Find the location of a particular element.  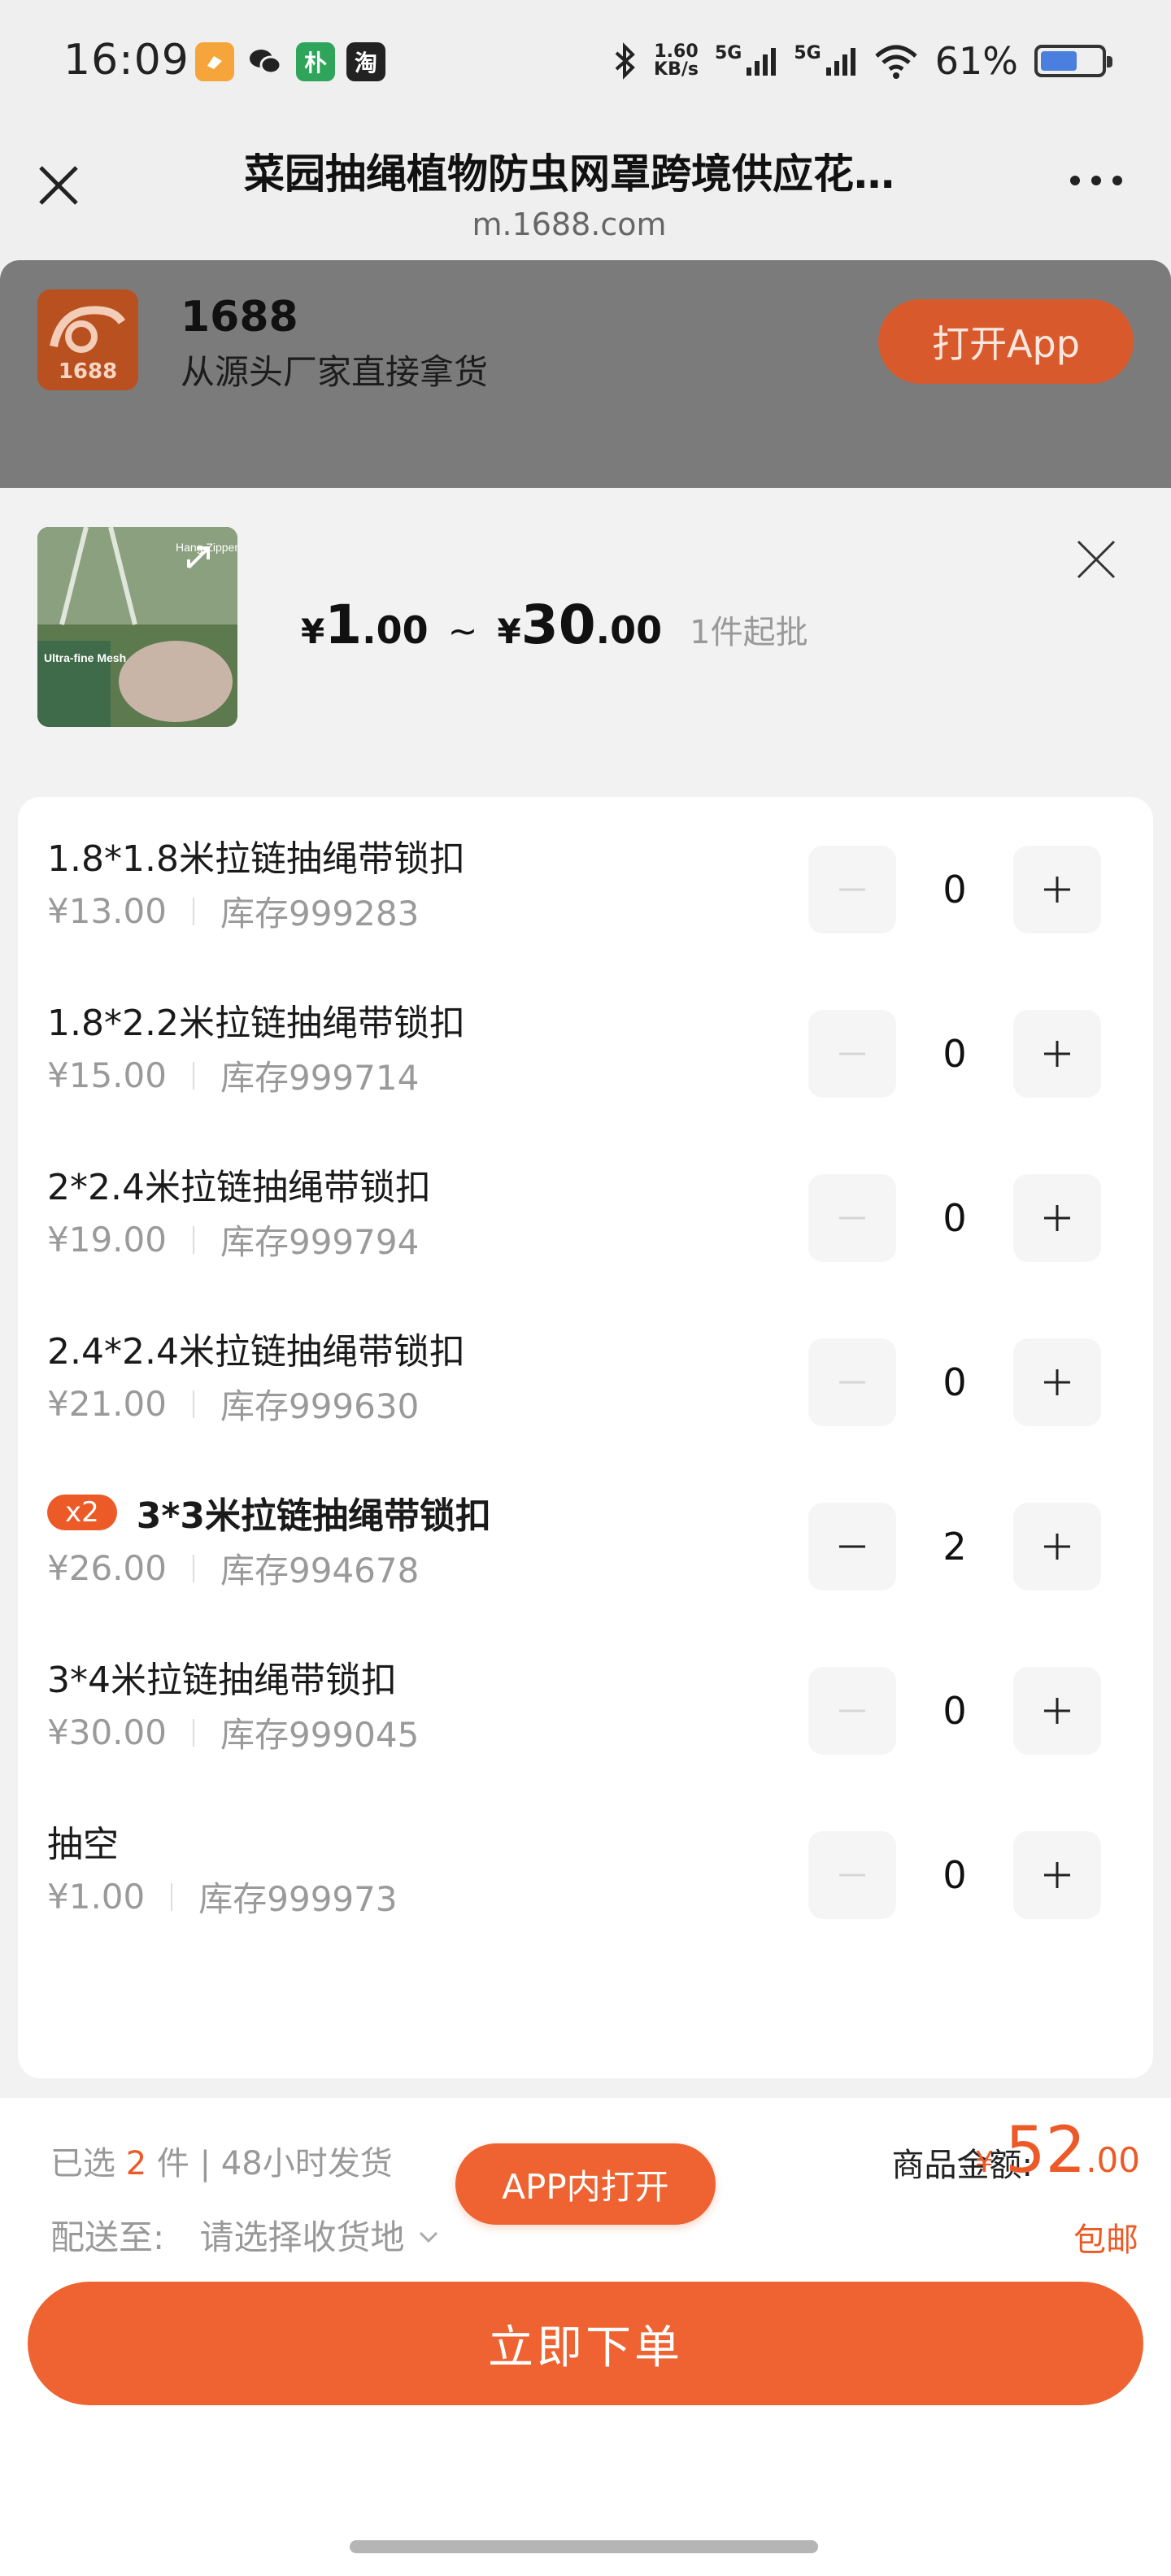

sku-meta: ¥13.00 库存999283 is located at coordinates (233, 911).